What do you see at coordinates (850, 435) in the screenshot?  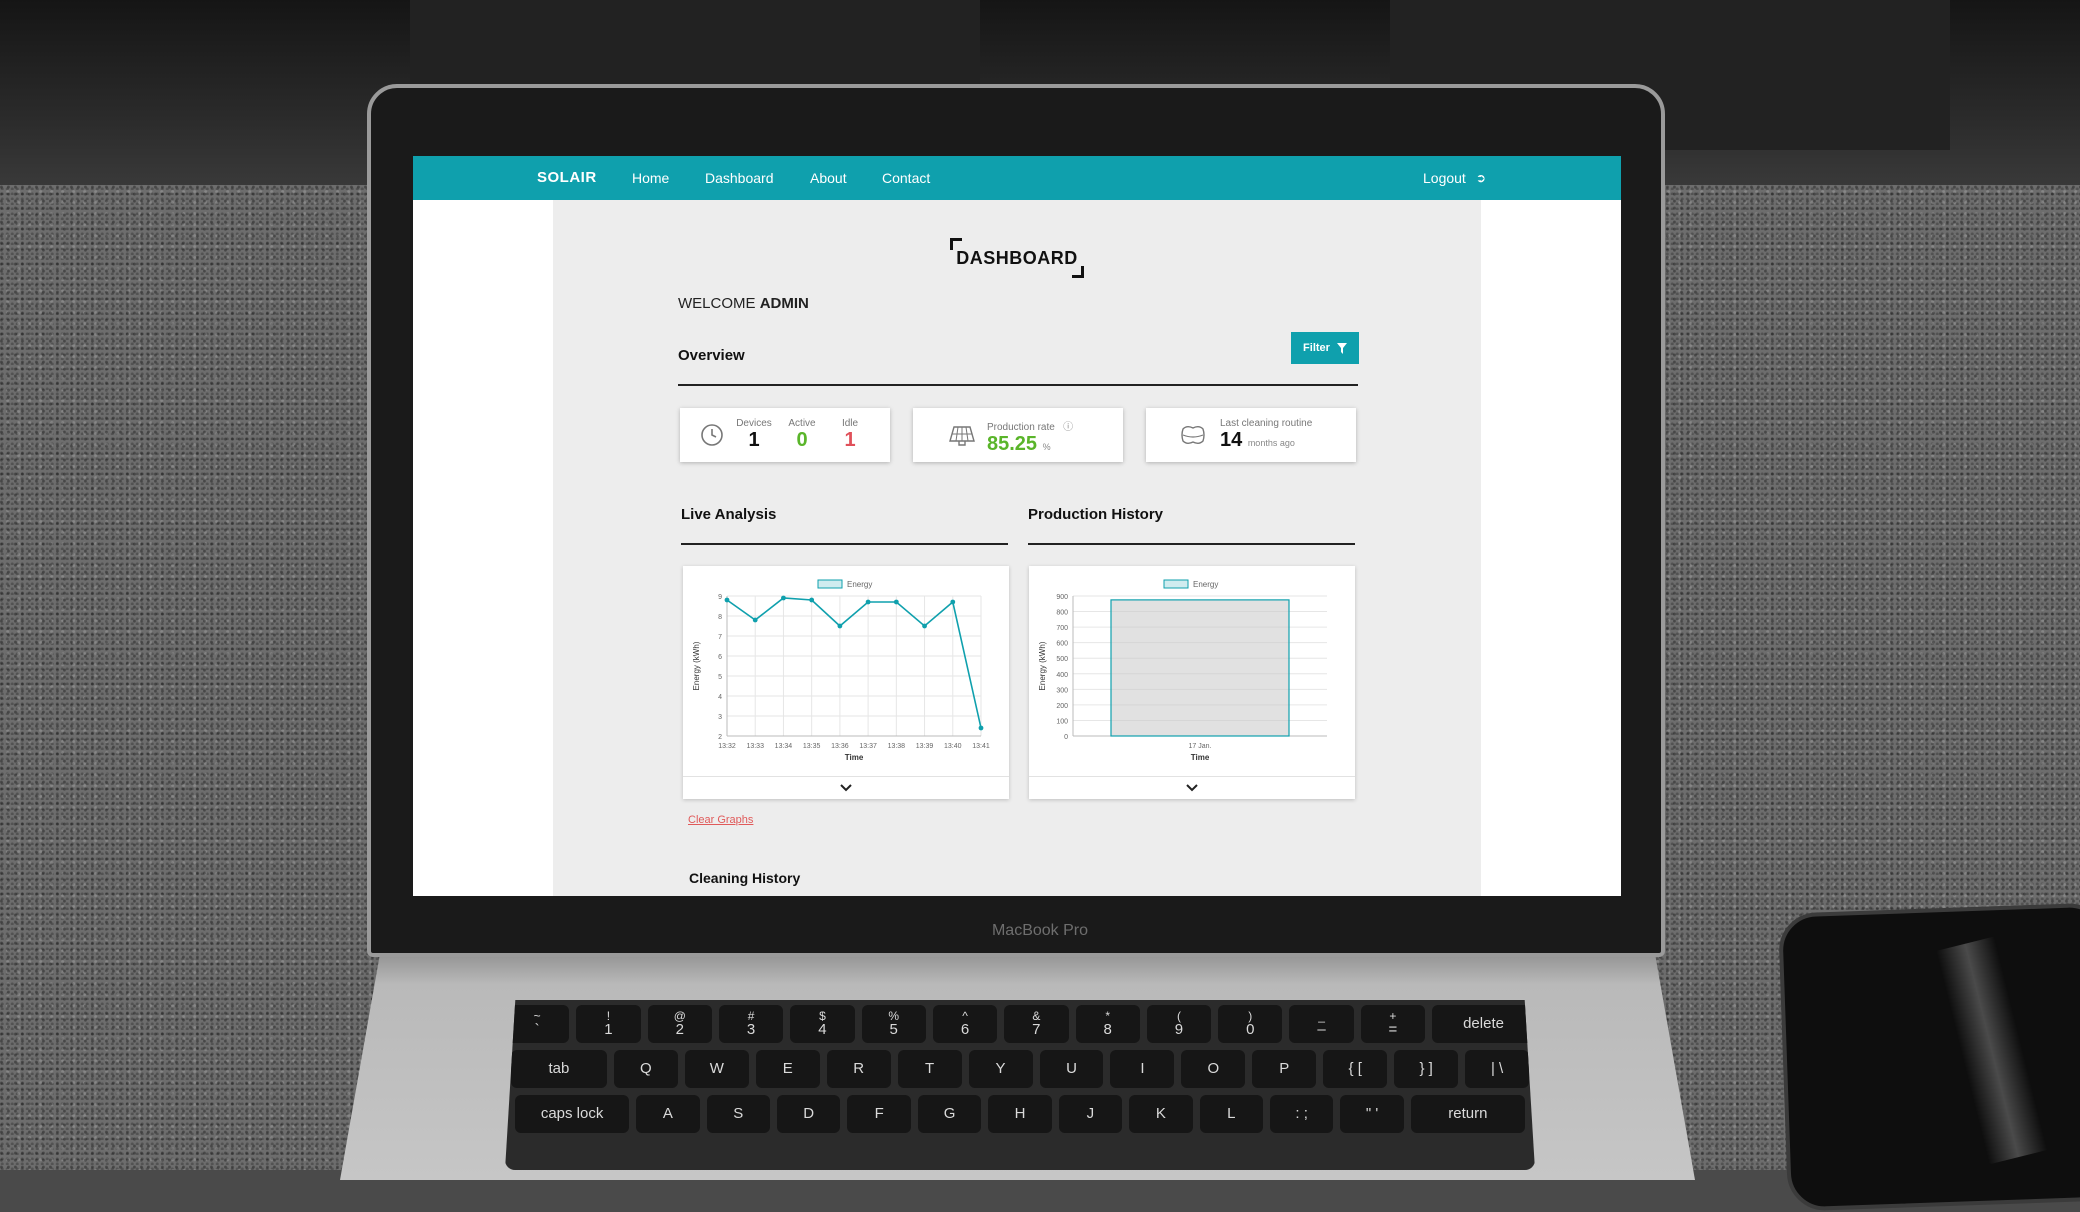 I see `idle-stat: Idle 1` at bounding box center [850, 435].